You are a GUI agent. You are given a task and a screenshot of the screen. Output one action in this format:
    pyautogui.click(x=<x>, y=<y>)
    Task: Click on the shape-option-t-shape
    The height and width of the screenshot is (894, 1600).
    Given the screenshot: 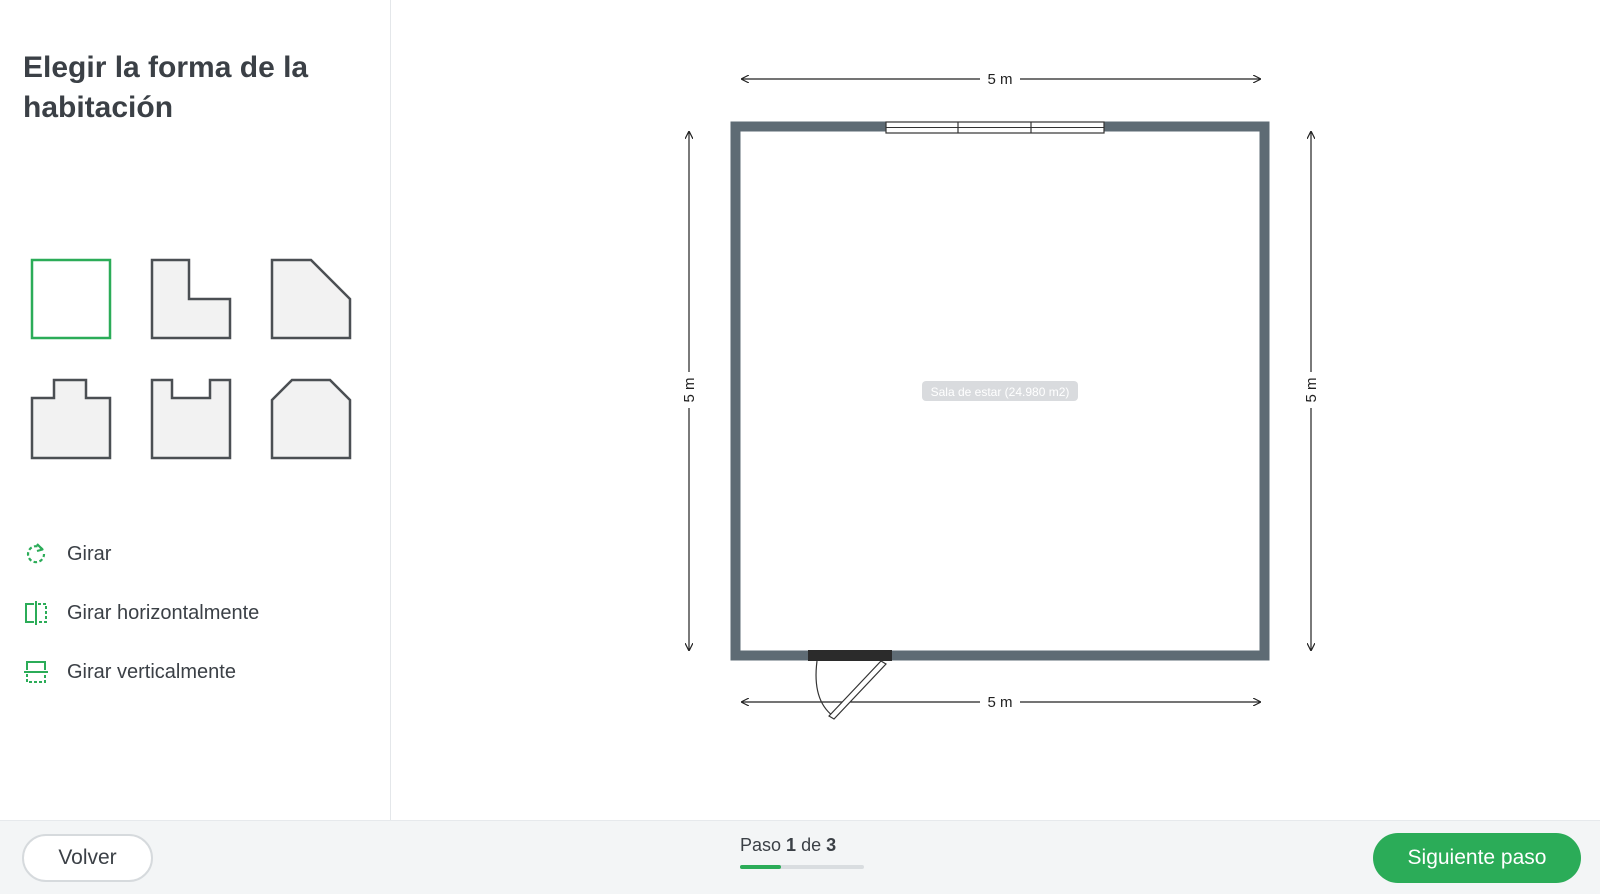 What is the action you would take?
    pyautogui.click(x=72, y=420)
    